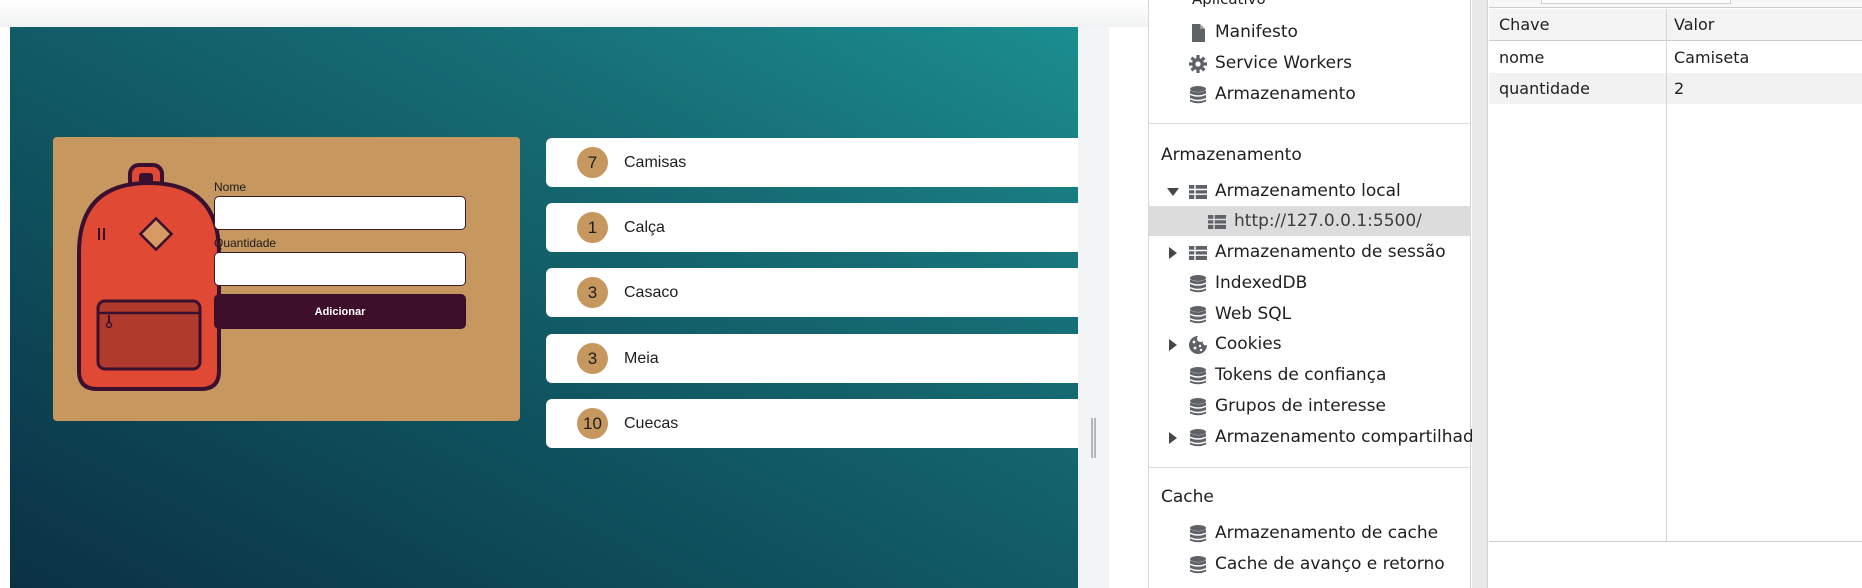 The width and height of the screenshot is (1862, 588). Describe the element at coordinates (1712, 57) in the screenshot. I see `row-value: Camiseta` at that location.